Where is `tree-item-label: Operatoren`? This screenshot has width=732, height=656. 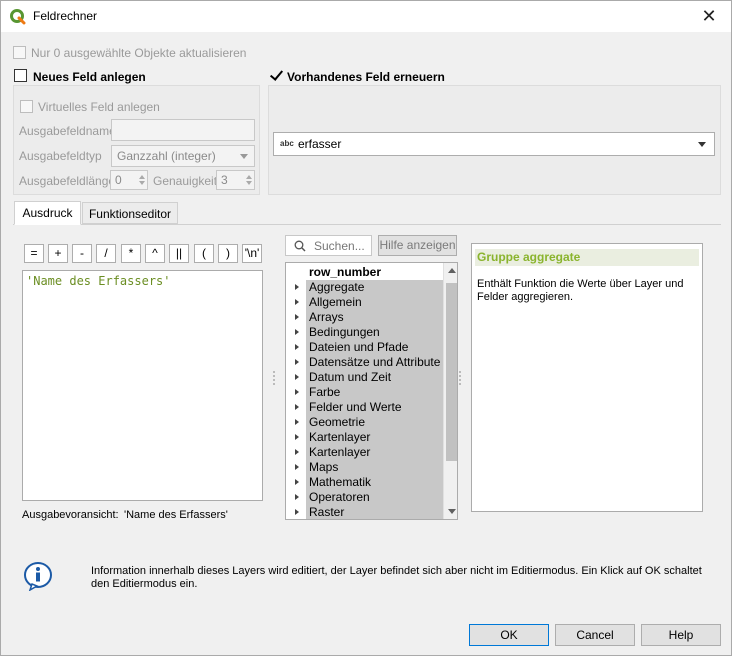 tree-item-label: Operatoren is located at coordinates (339, 497).